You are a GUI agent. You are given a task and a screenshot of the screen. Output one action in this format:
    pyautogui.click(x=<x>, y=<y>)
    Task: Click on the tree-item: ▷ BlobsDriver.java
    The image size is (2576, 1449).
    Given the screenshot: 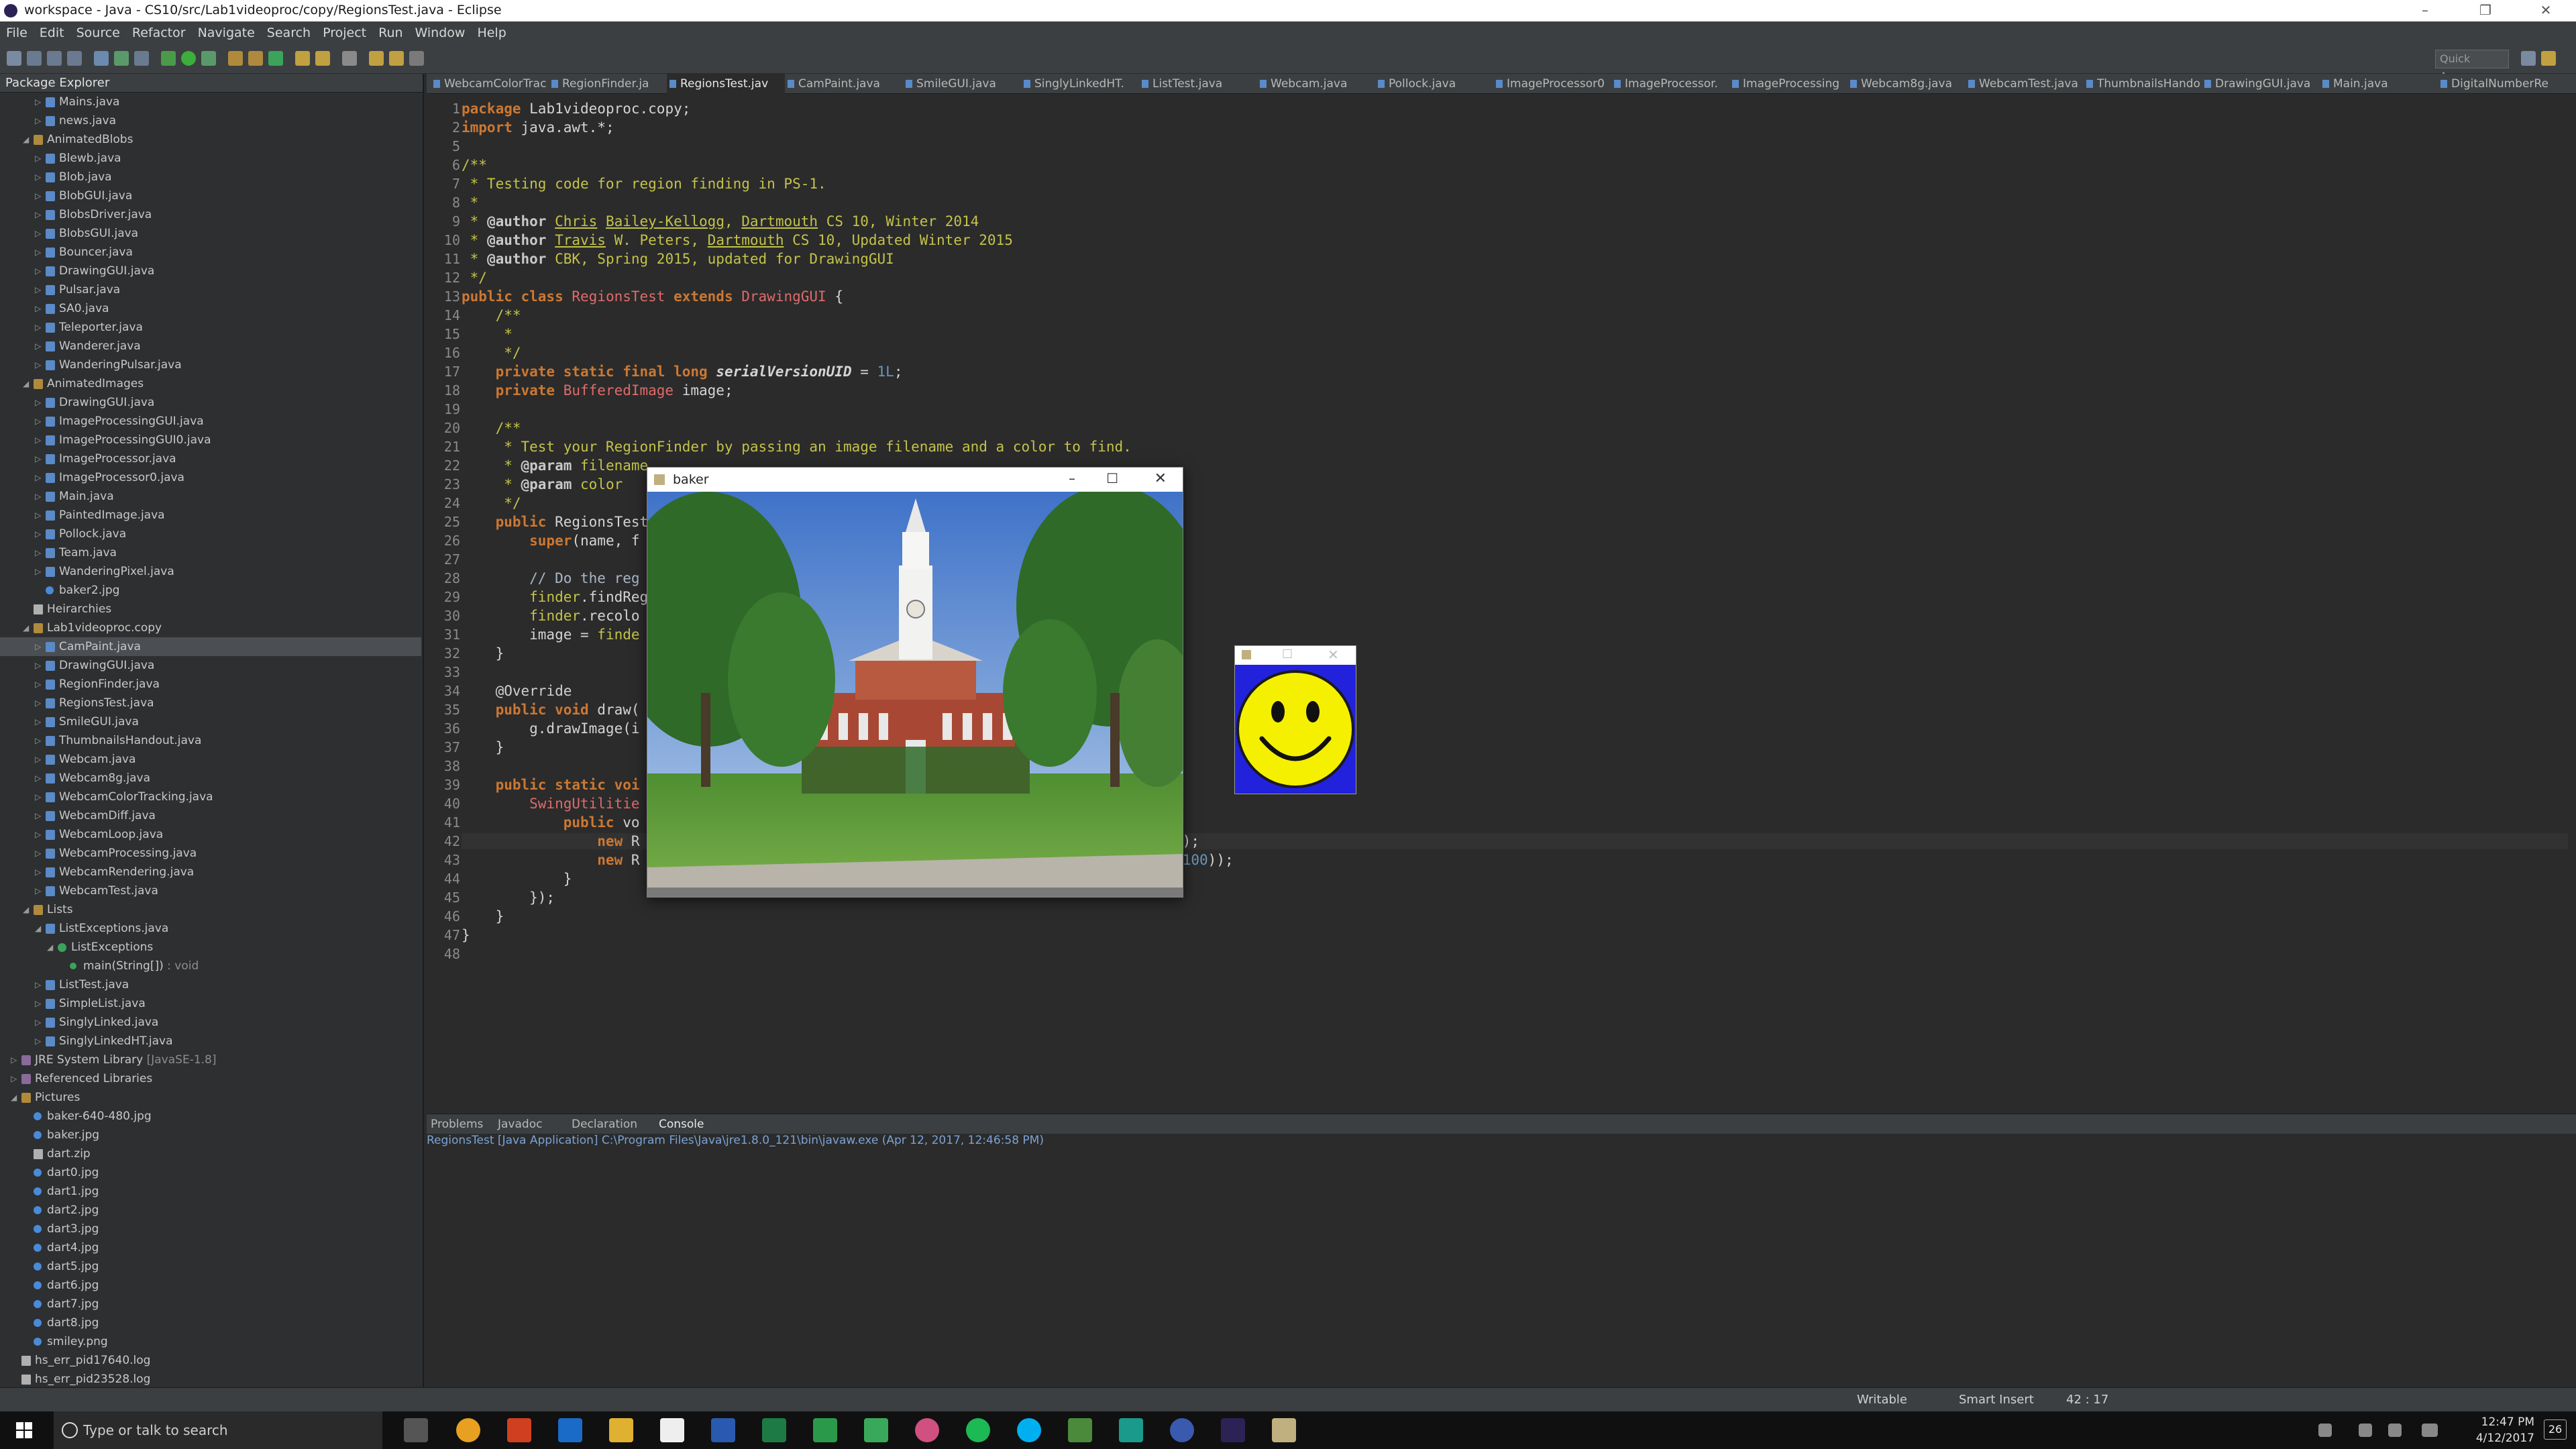 What is the action you would take?
    pyautogui.click(x=210, y=214)
    